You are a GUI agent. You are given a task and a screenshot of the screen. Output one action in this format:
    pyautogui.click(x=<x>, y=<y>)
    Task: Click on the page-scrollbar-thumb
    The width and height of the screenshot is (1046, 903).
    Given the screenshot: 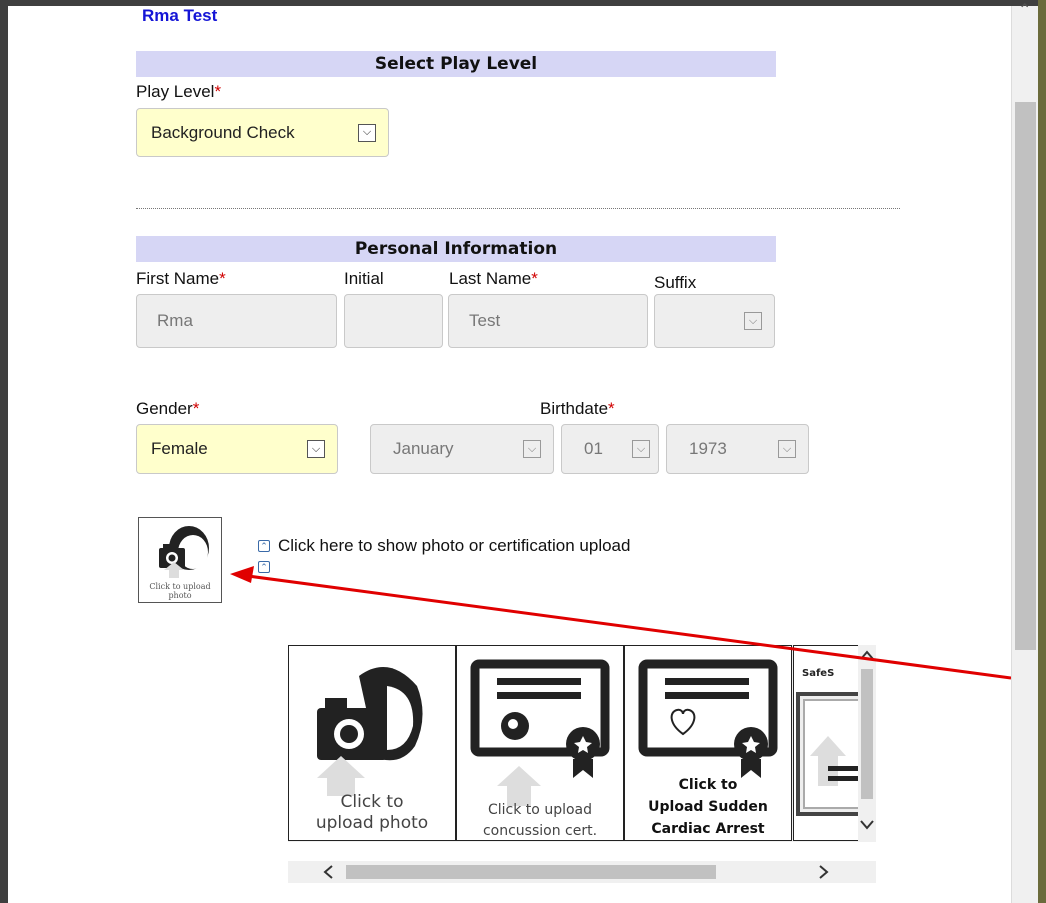 What is the action you would take?
    pyautogui.click(x=1025, y=376)
    